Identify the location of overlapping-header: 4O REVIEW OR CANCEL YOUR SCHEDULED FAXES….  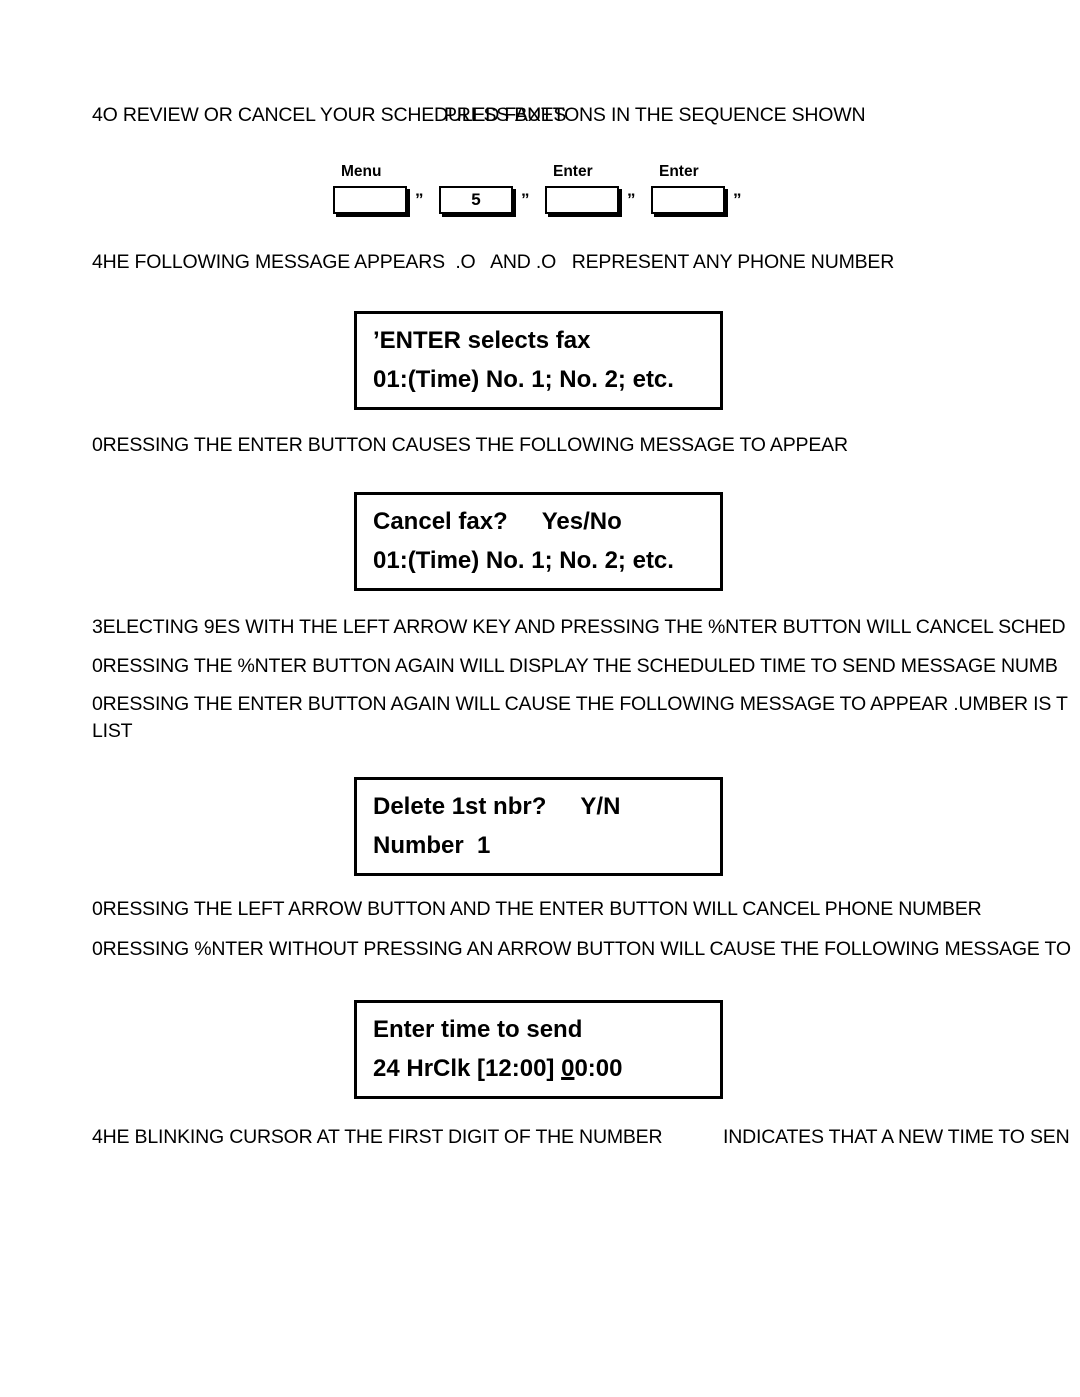
(582, 115).